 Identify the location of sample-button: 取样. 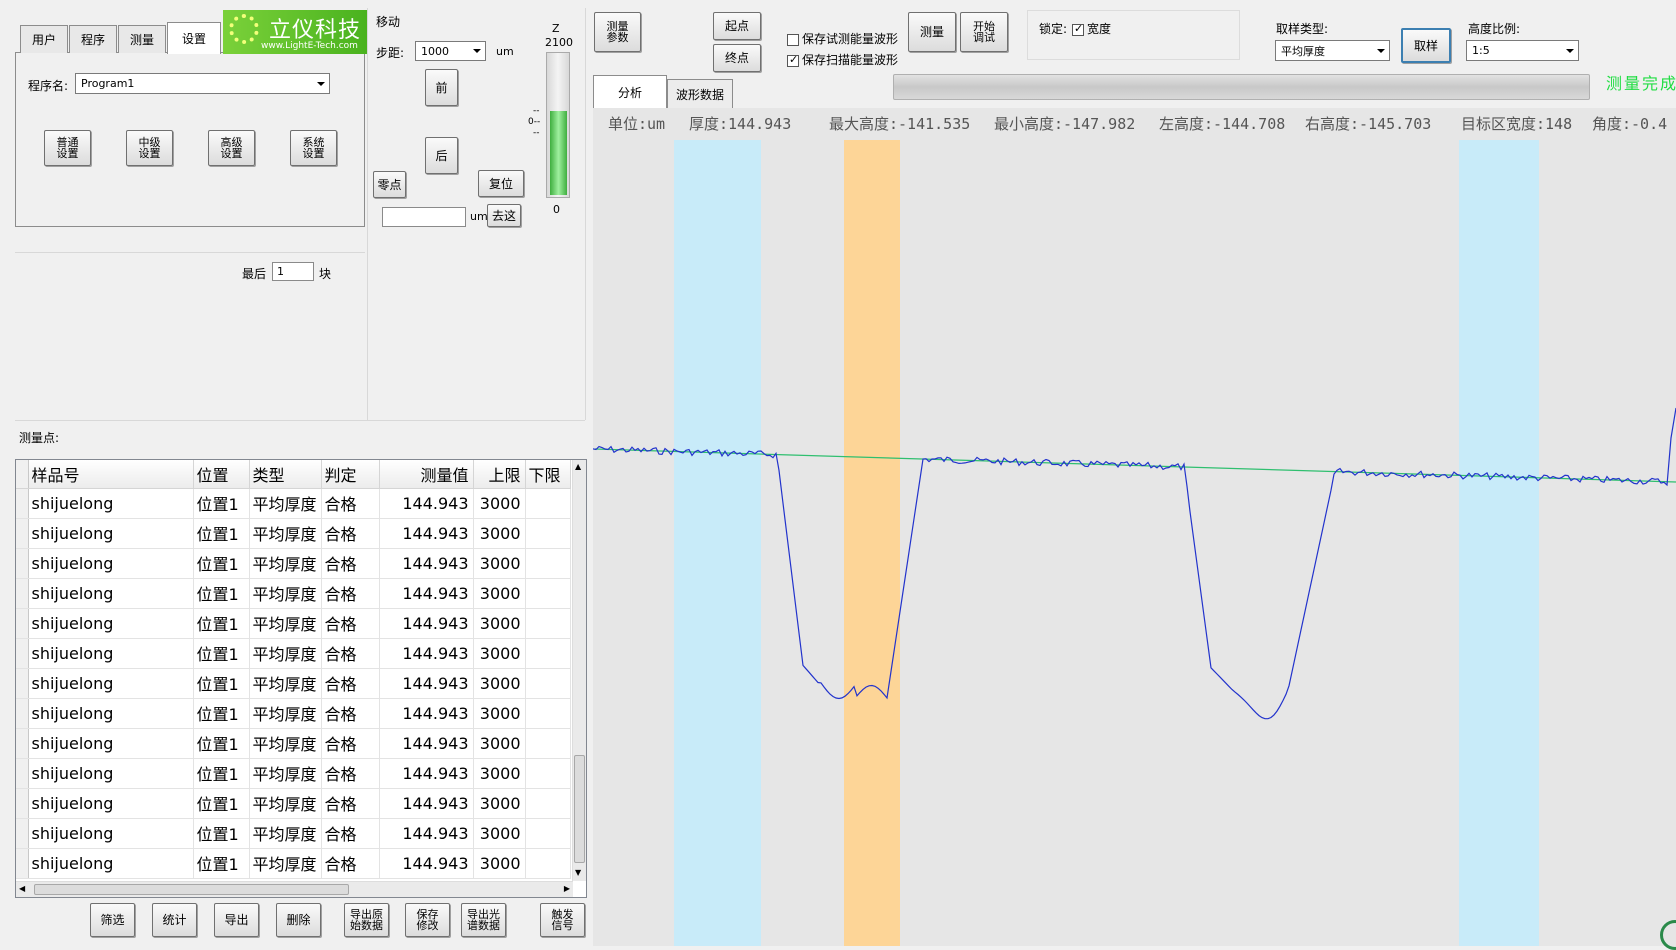
(1426, 45).